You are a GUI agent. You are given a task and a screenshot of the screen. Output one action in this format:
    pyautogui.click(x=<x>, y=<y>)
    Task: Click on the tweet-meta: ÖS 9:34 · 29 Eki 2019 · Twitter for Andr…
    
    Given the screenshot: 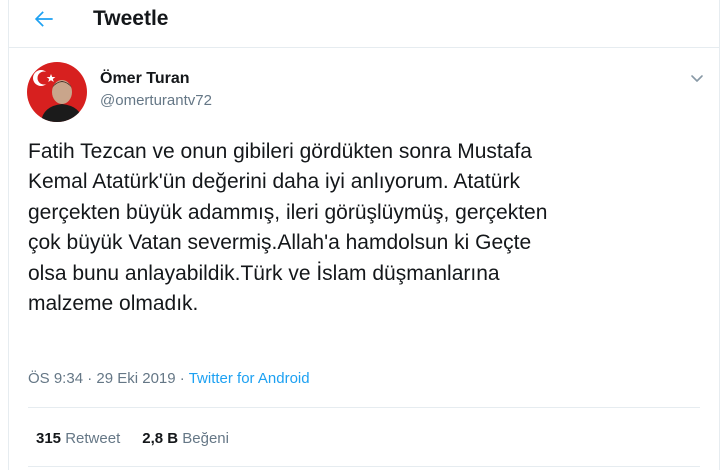 What is the action you would take?
    pyautogui.click(x=169, y=378)
    